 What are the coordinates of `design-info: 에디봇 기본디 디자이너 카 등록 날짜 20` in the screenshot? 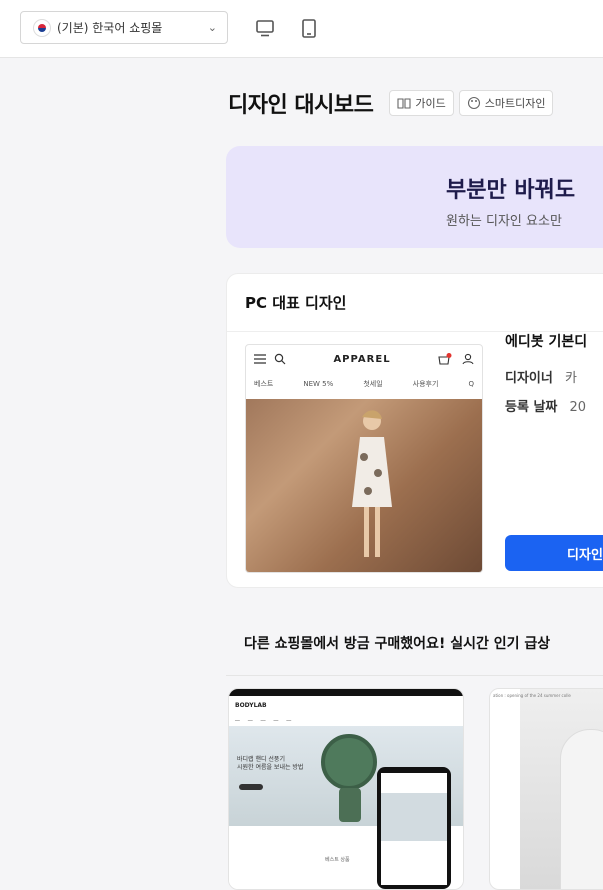 It's located at (546, 378).